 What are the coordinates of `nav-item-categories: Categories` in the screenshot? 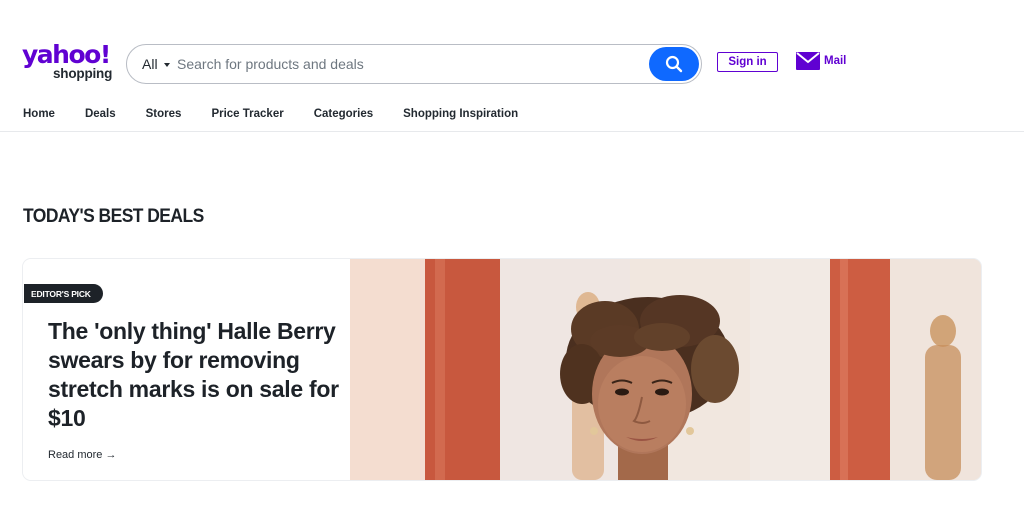 It's located at (343, 114).